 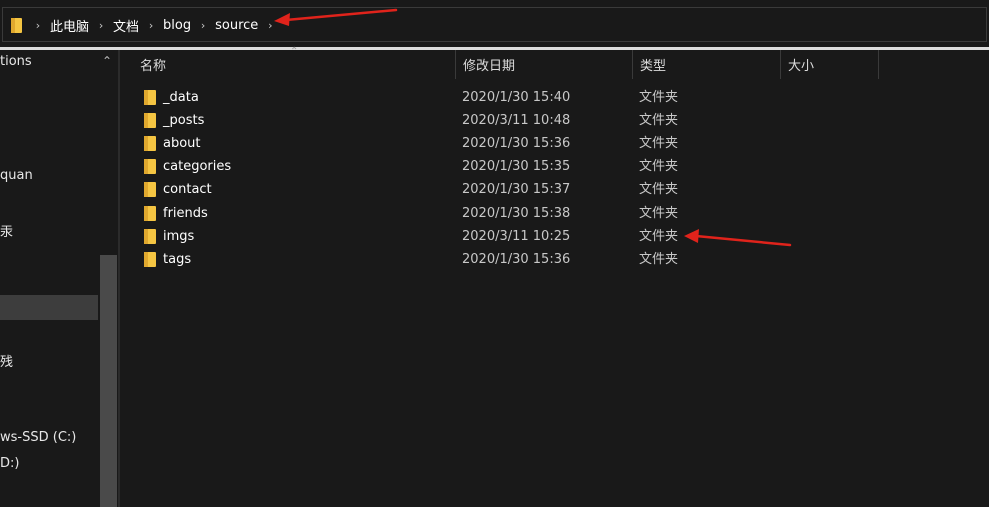 I want to click on breadcrumb-item-documents: 文档, so click(x=126, y=25).